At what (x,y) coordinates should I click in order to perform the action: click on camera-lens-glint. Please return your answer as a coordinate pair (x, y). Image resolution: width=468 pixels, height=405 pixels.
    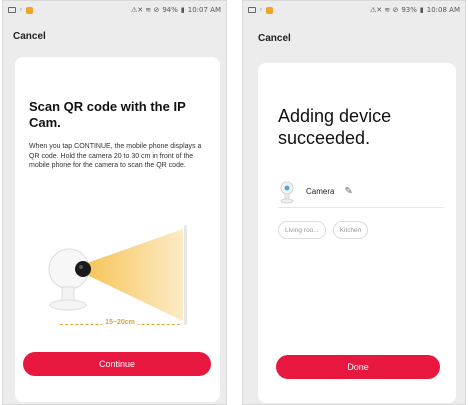
    Looking at the image, I should click on (81, 267).